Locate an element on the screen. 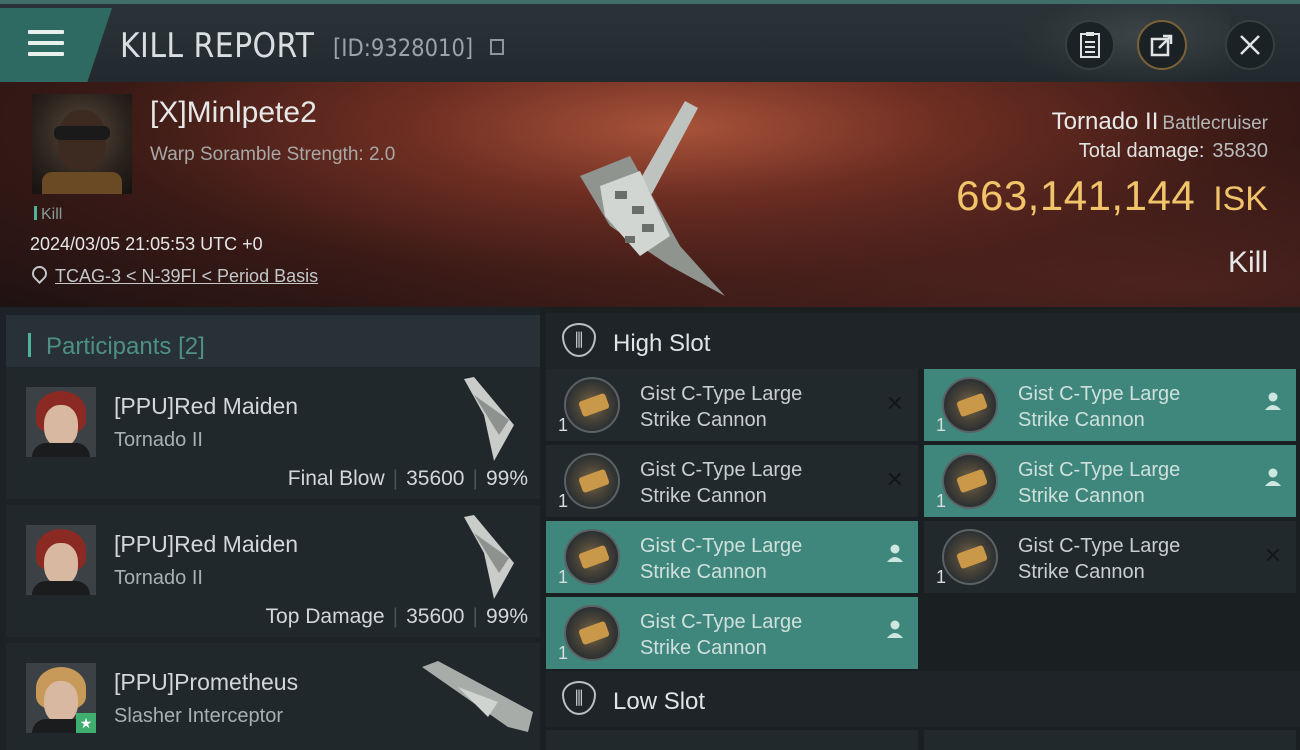 The height and width of the screenshot is (750, 1300). isk-unit: ISK is located at coordinates (1240, 199).